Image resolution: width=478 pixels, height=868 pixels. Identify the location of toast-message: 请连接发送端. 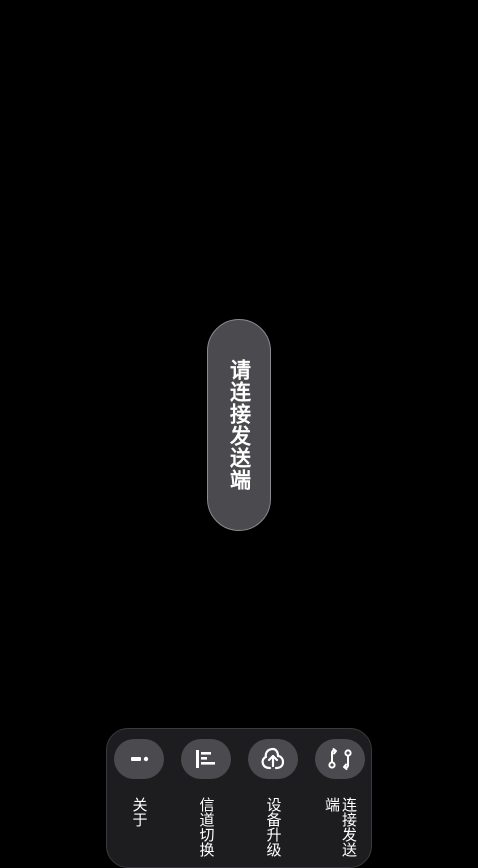
(239, 425).